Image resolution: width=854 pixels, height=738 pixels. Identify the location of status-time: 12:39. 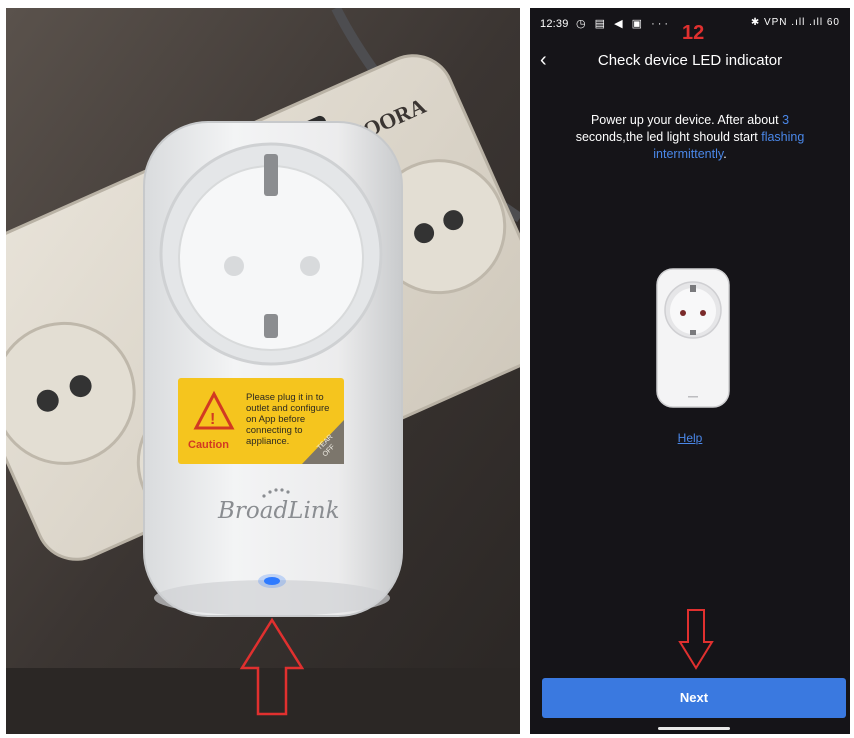
(554, 24).